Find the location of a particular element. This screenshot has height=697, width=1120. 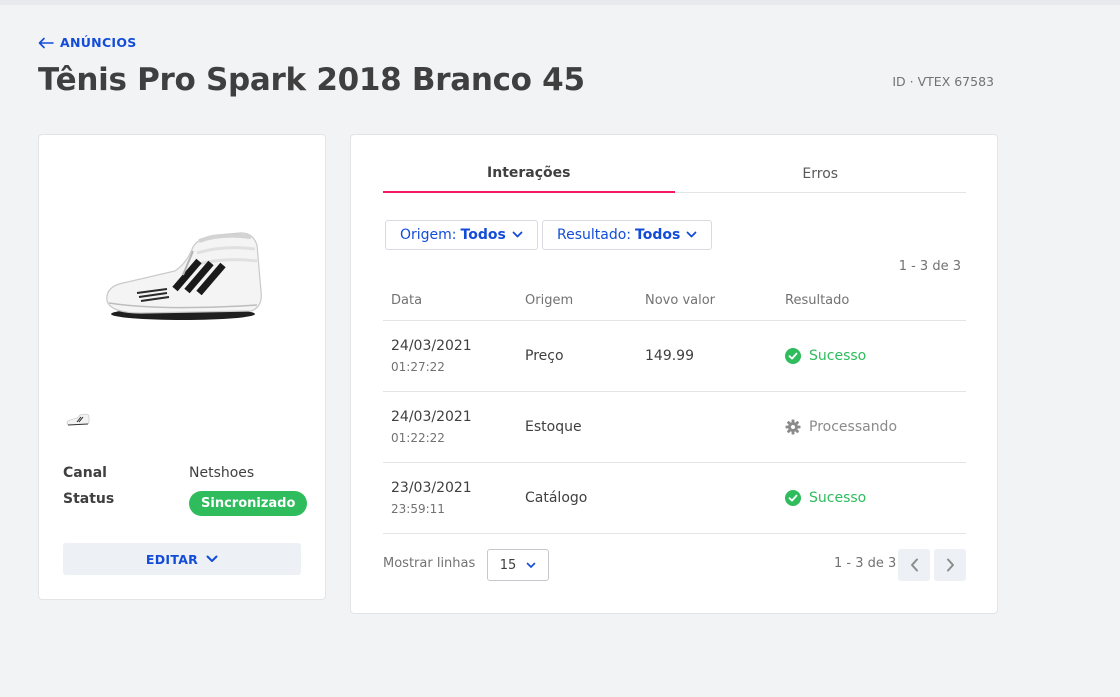

gear-icon is located at coordinates (793, 427).